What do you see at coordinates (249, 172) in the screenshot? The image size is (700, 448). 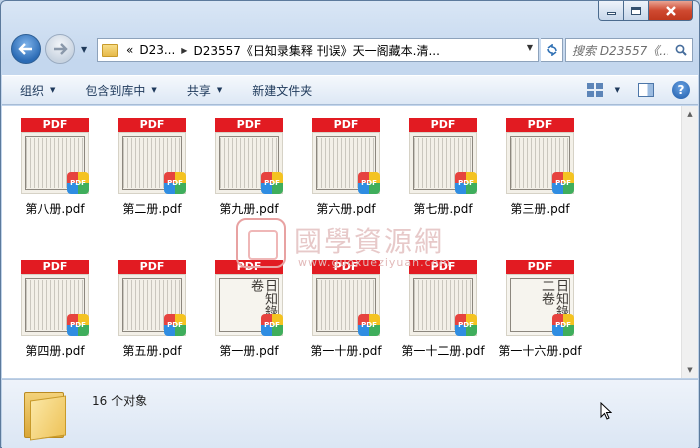 I see `file-item: PDF PDF 第九册.pdf` at bounding box center [249, 172].